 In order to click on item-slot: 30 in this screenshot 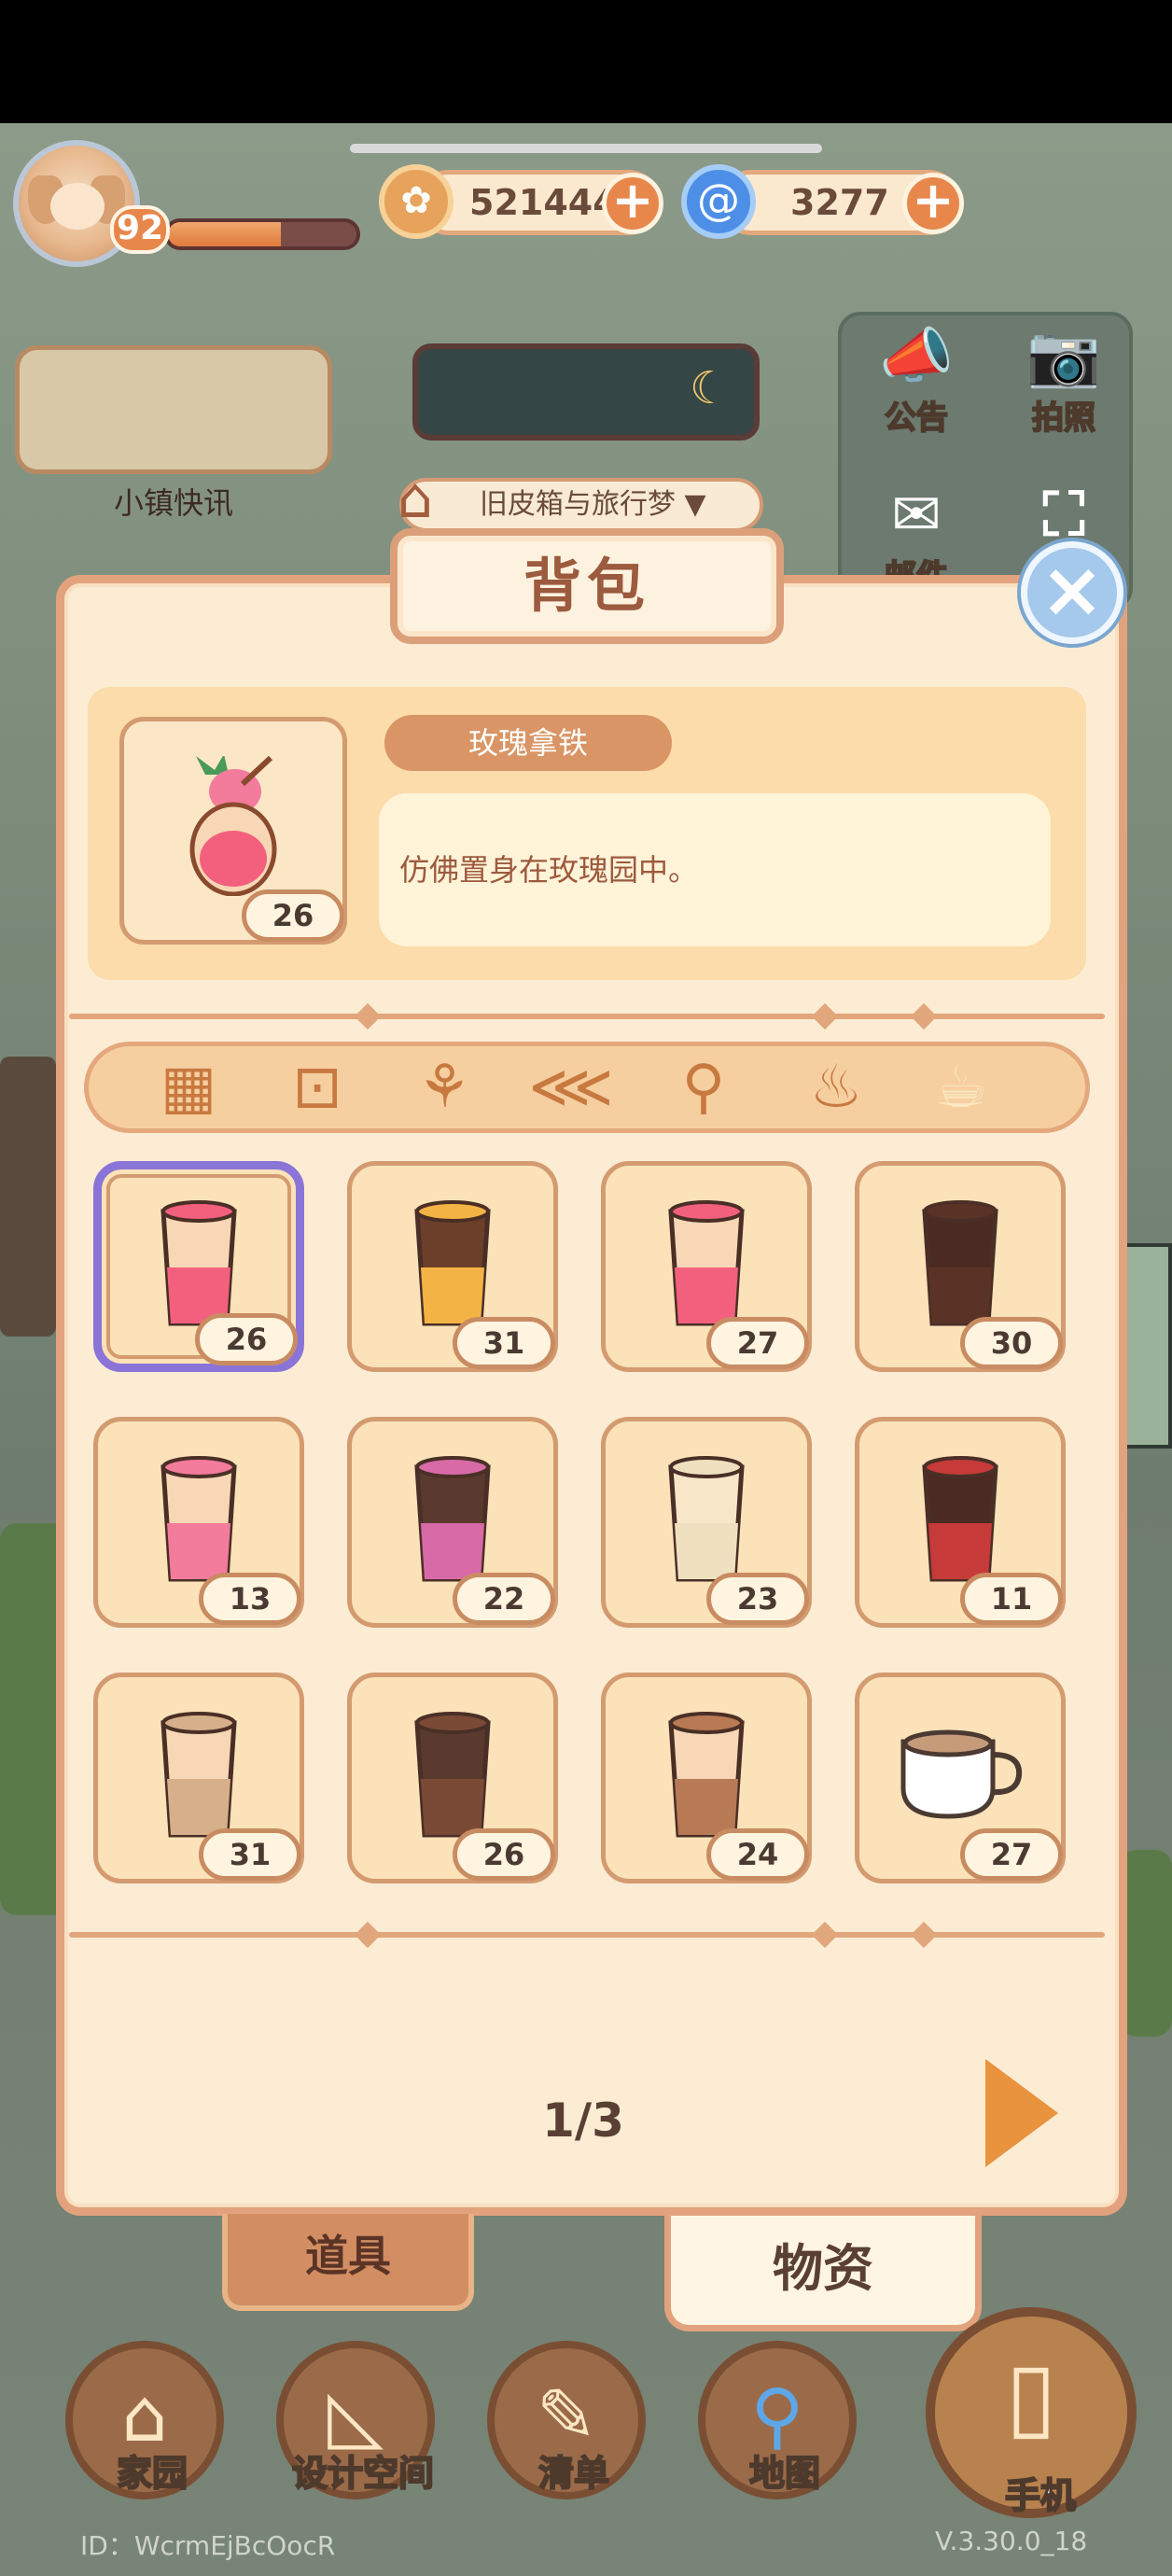, I will do `click(960, 1266)`.